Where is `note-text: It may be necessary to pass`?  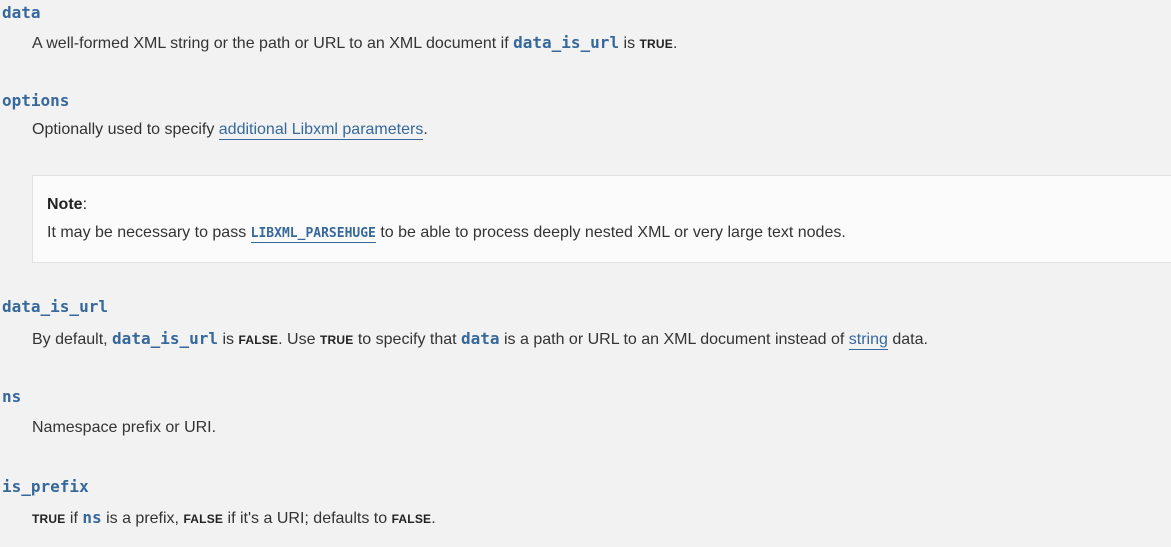
note-text: It may be necessary to pass is located at coordinates (149, 232).